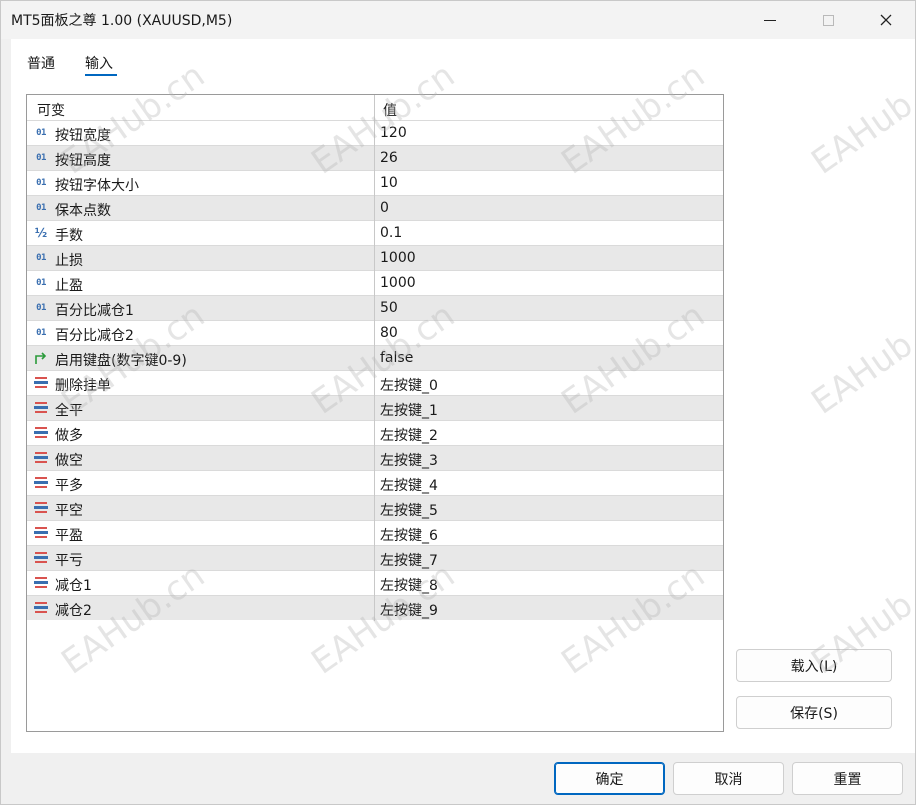  I want to click on row-value: 左按键_1, so click(409, 410).